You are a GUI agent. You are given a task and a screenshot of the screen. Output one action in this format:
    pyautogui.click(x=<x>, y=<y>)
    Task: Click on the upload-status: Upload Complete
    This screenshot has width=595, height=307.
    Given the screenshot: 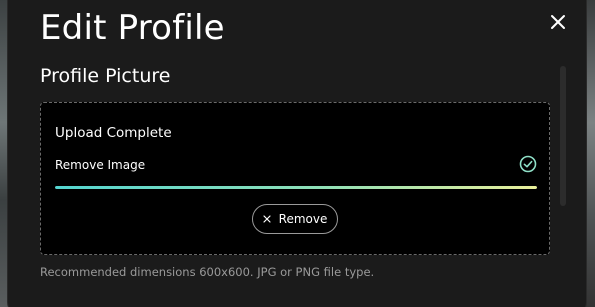 What is the action you would take?
    pyautogui.click(x=113, y=133)
    